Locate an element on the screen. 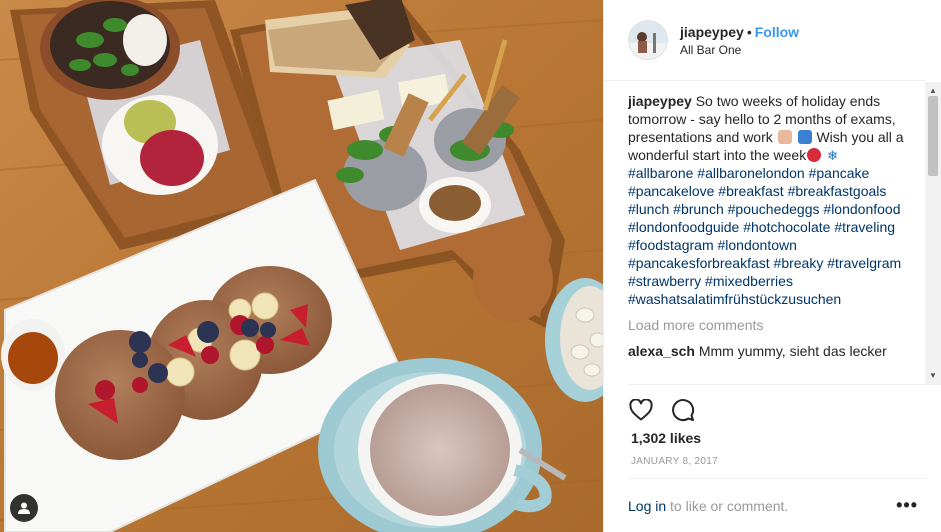 The image size is (941, 532). scroll-down-arrow-icon: ▼ is located at coordinates (933, 376).